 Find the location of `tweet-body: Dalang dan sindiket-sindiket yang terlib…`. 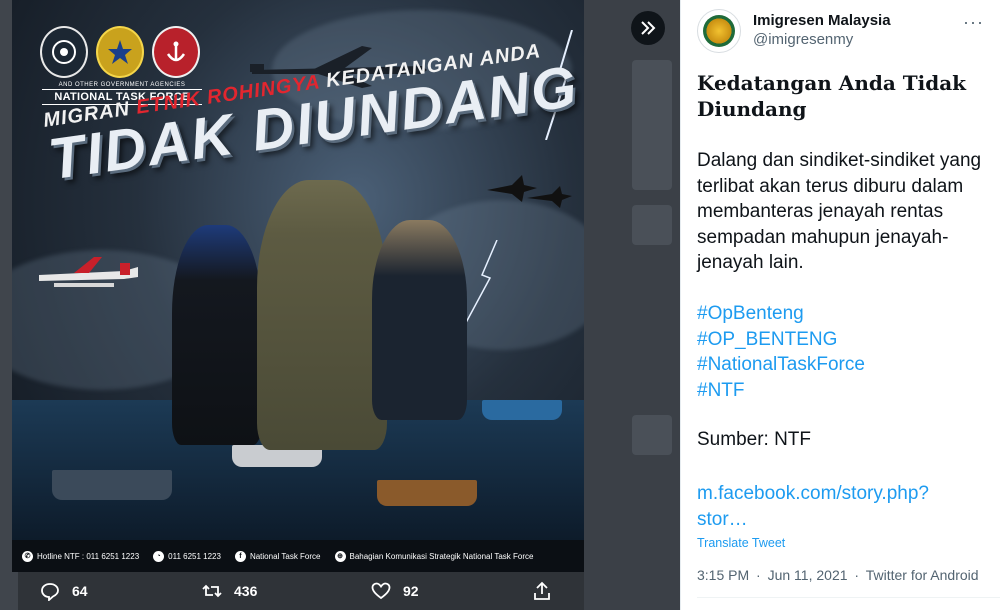

tweet-body: Dalang dan sindiket-sindiket yang terlib… is located at coordinates (839, 211).